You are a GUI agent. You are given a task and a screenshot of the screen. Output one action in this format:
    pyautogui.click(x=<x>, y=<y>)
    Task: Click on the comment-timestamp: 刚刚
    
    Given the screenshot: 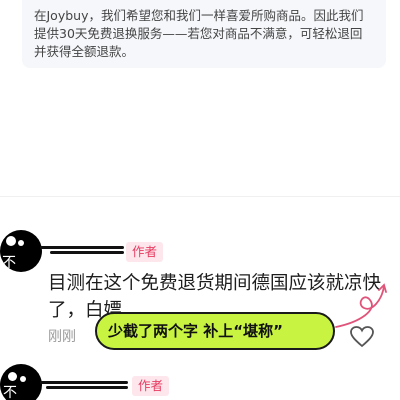 What is the action you would take?
    pyautogui.click(x=62, y=337)
    